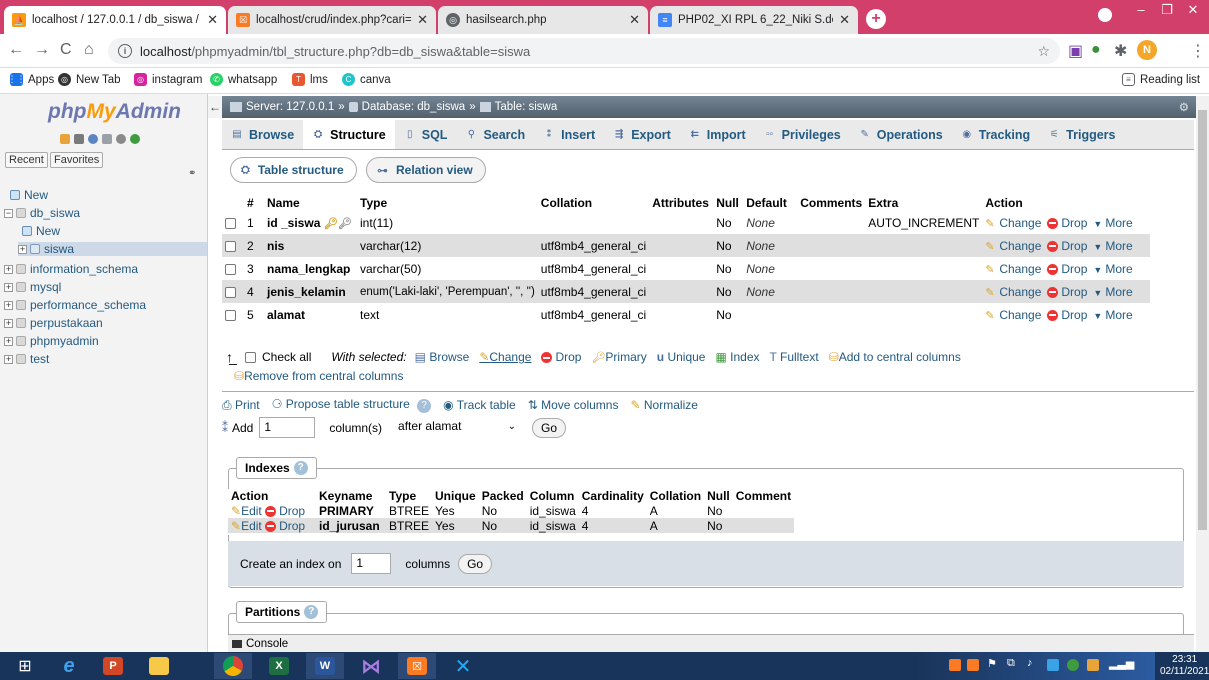  What do you see at coordinates (41, 231) in the screenshot?
I see `tree-item-db-siswa-new: New` at bounding box center [41, 231].